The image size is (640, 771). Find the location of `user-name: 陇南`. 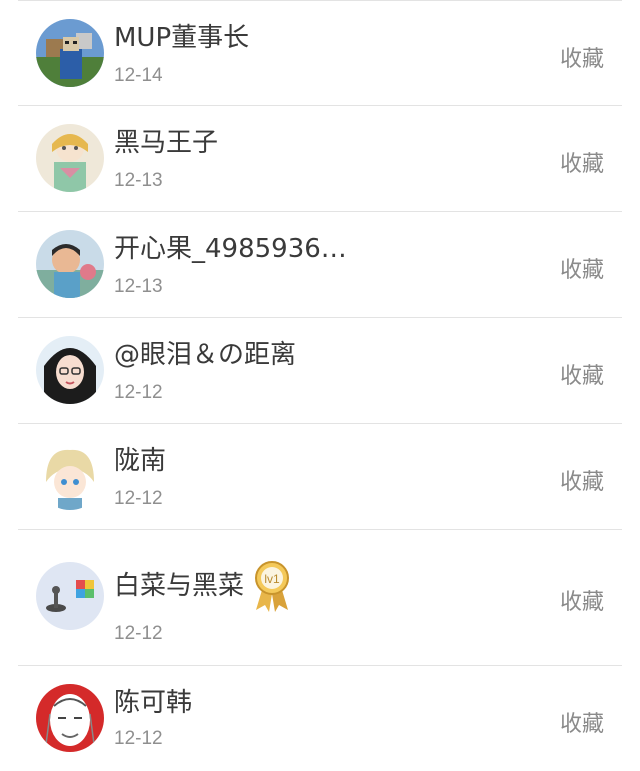

user-name: 陇南 is located at coordinates (140, 461).